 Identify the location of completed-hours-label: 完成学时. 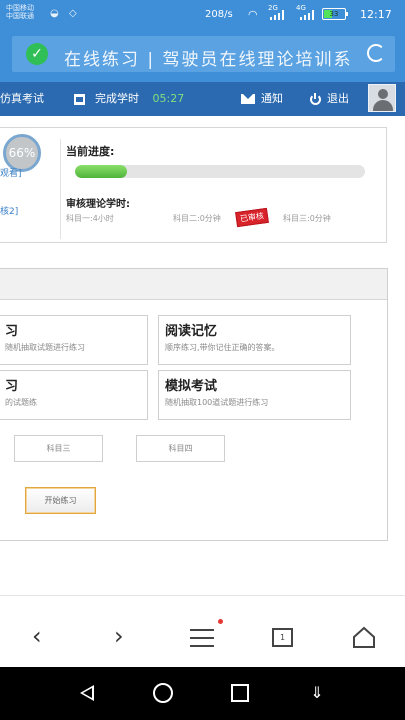
(117, 98).